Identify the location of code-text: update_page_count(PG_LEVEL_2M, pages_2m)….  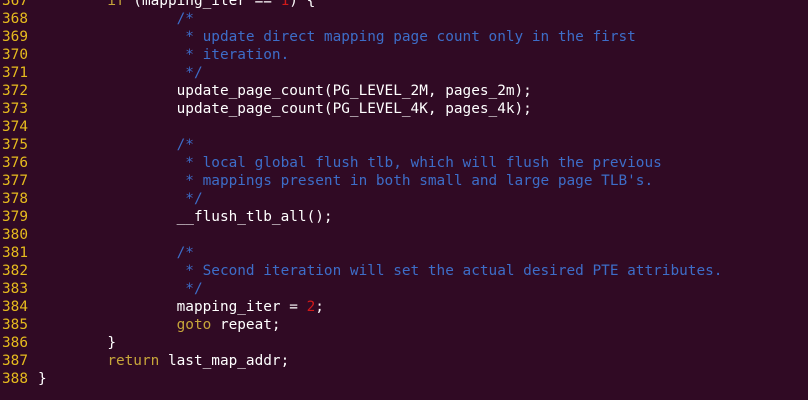
(285, 91).